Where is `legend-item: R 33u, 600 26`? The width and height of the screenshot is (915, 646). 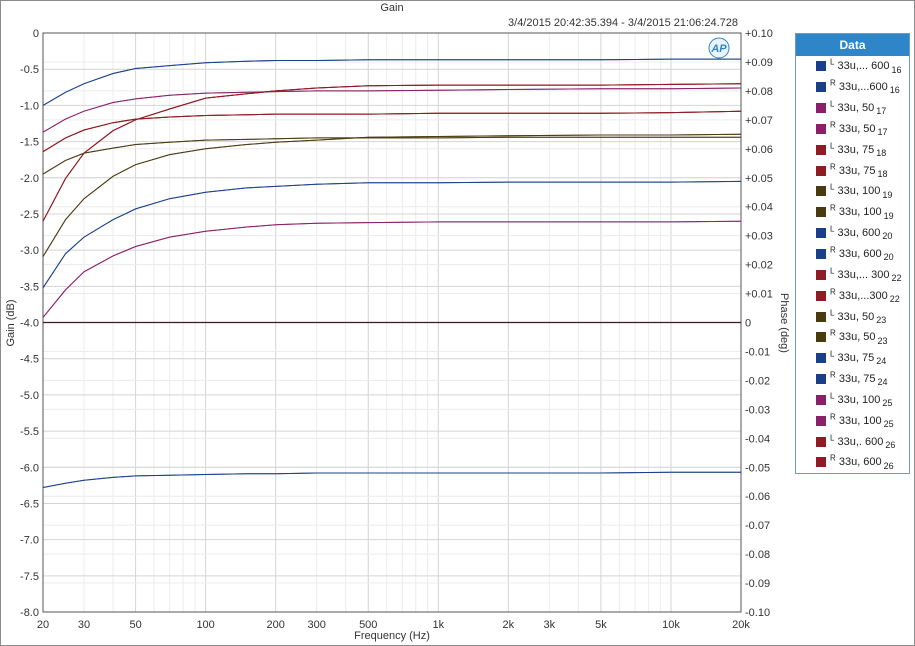 legend-item: R 33u, 600 26 is located at coordinates (852, 462).